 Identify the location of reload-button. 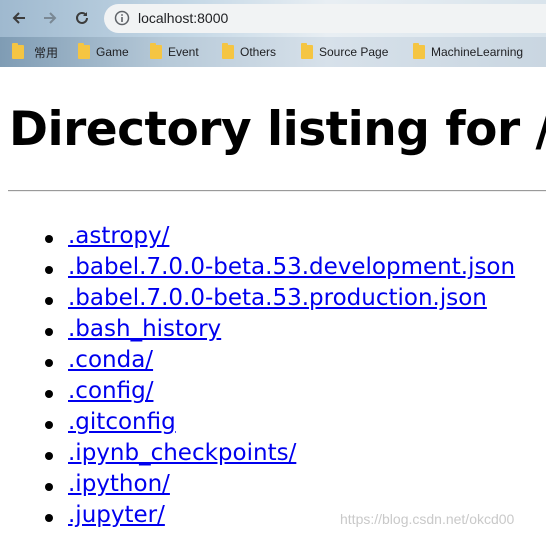
(82, 18).